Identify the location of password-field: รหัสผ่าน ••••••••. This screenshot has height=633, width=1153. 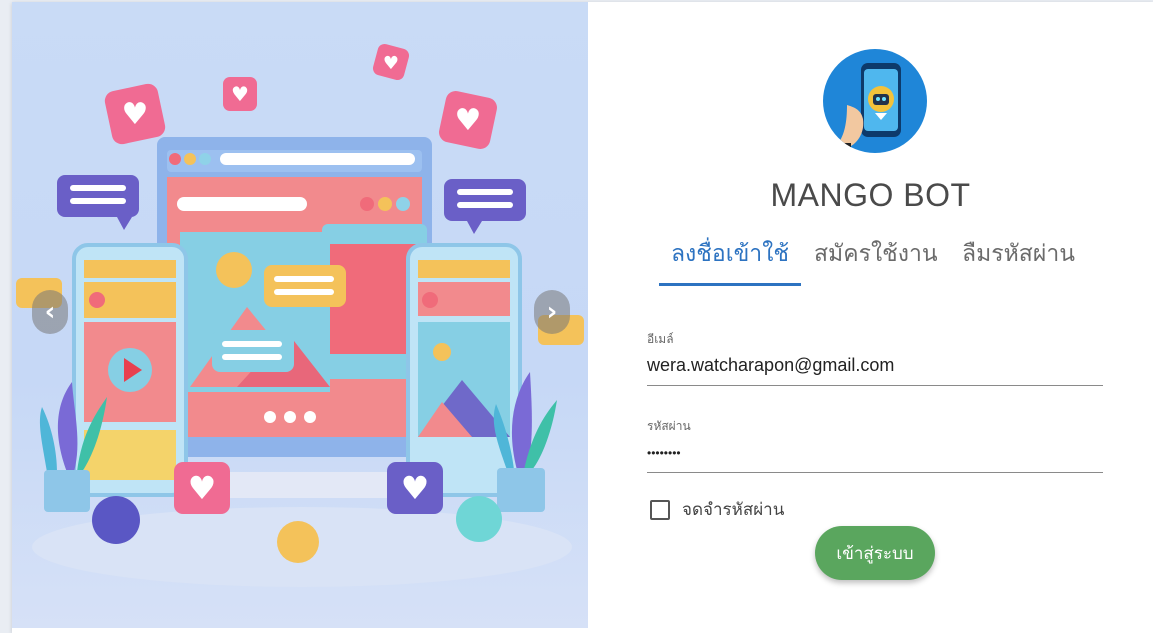
(875, 445).